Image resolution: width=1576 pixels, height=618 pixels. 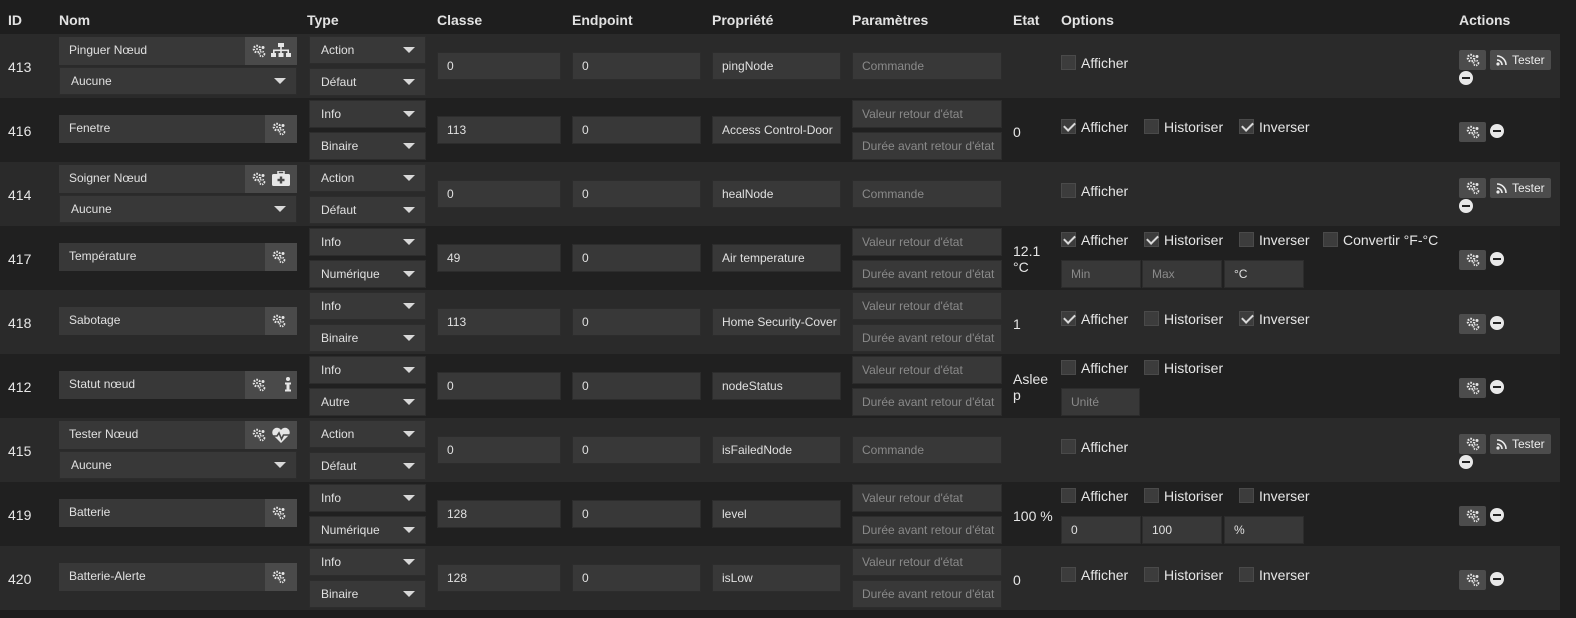 I want to click on convertir-f-c-checkbox, so click(x=1330, y=239).